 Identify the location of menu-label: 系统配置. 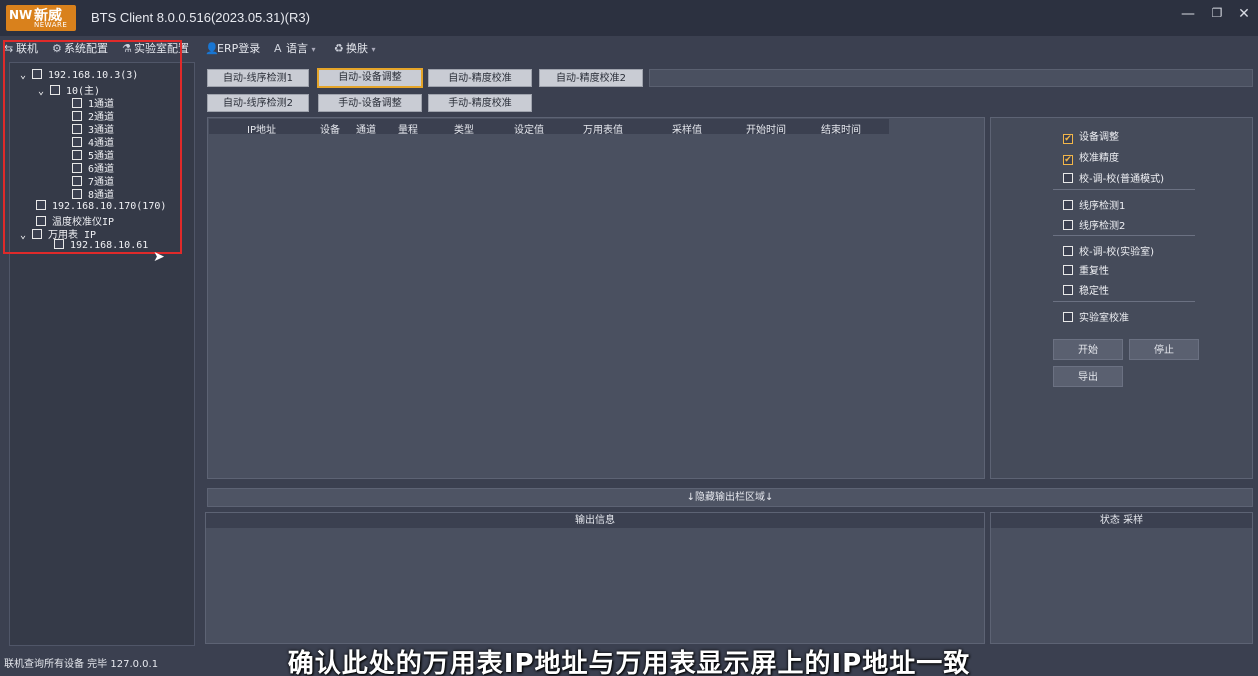
(86, 48).